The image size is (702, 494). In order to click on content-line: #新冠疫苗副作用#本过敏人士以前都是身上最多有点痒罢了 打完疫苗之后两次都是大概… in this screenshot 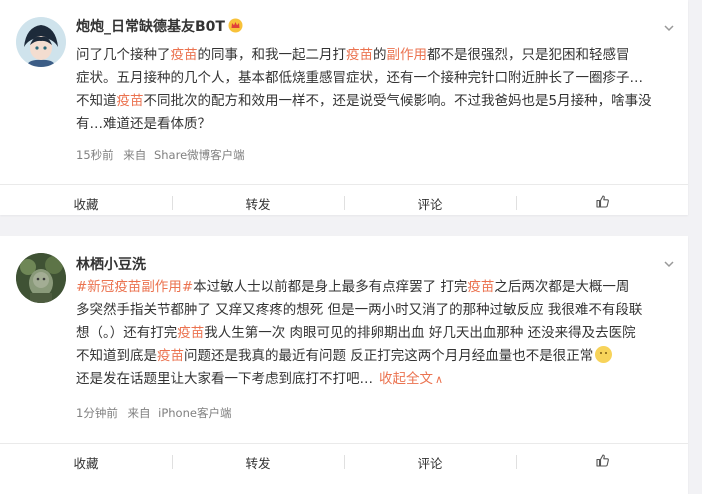, I will do `click(360, 287)`.